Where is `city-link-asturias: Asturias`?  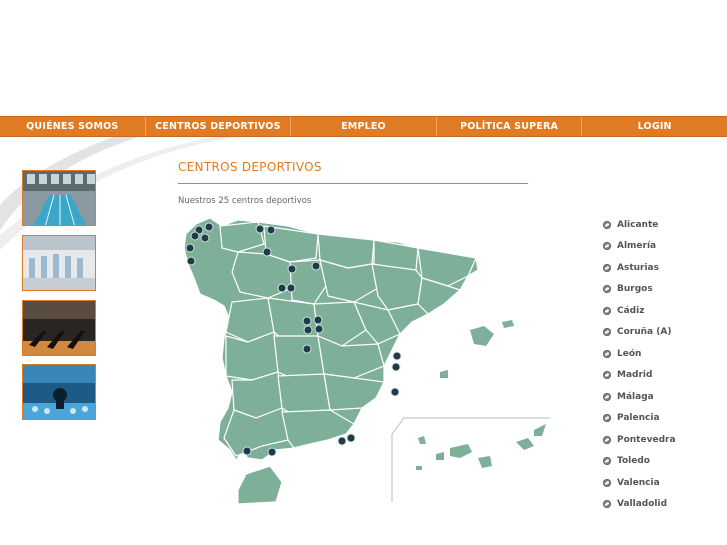
city-link-asturias: Asturias is located at coordinates (639, 268).